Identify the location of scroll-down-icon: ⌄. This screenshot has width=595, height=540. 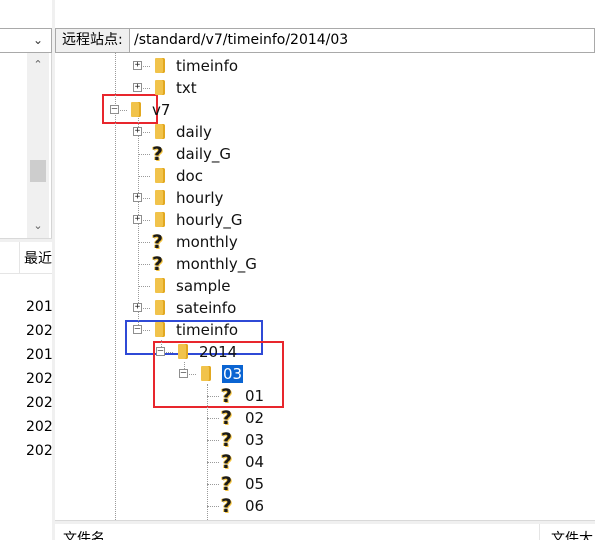
(38, 226).